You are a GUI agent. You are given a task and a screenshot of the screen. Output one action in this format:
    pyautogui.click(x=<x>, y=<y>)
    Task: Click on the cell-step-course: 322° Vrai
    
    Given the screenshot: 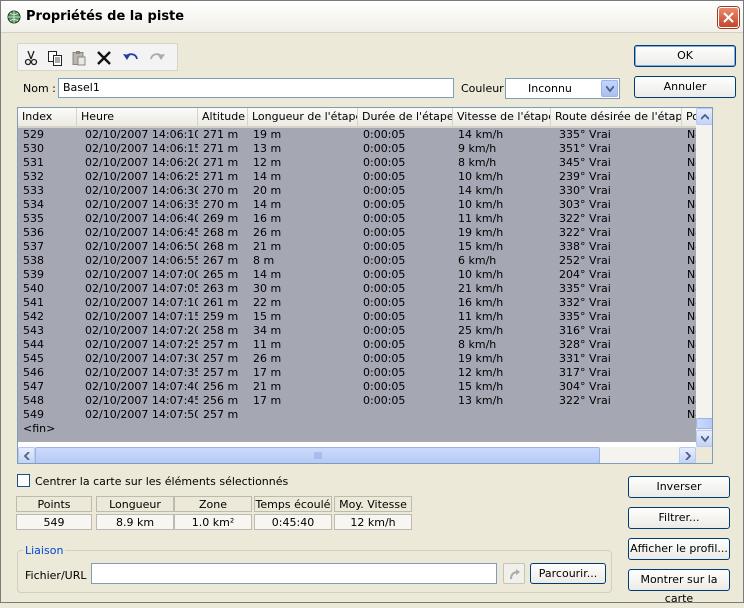 What is the action you would take?
    pyautogui.click(x=585, y=232)
    